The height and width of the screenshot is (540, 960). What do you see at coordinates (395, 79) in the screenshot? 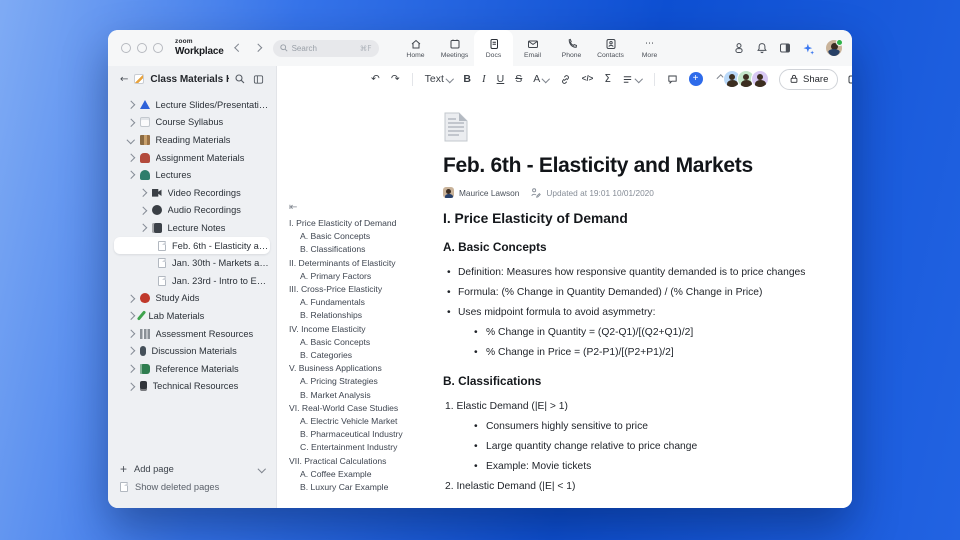
I see `redo-button: ↷` at bounding box center [395, 79].